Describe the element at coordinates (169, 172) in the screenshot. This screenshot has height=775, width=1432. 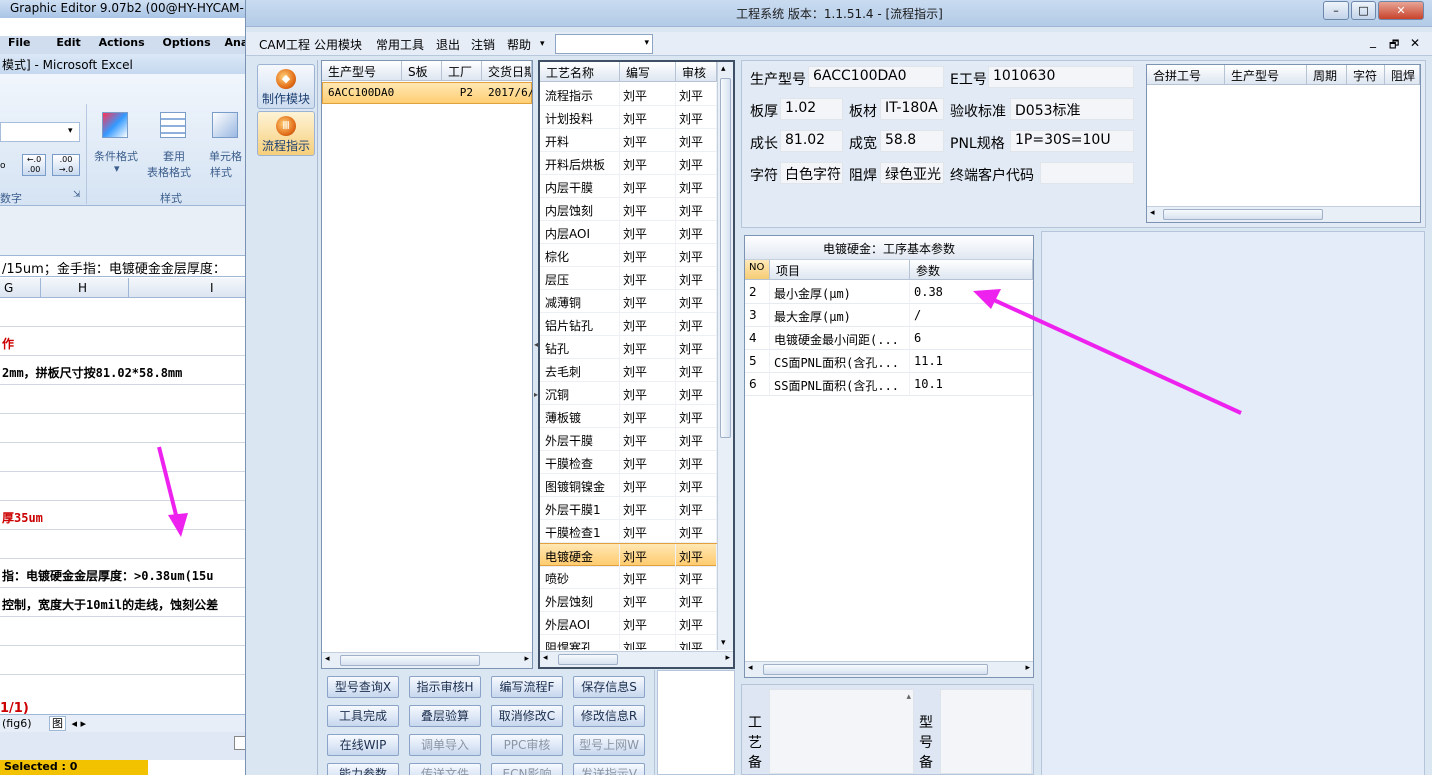
I see `table-format-label-2: 表格格式` at that location.